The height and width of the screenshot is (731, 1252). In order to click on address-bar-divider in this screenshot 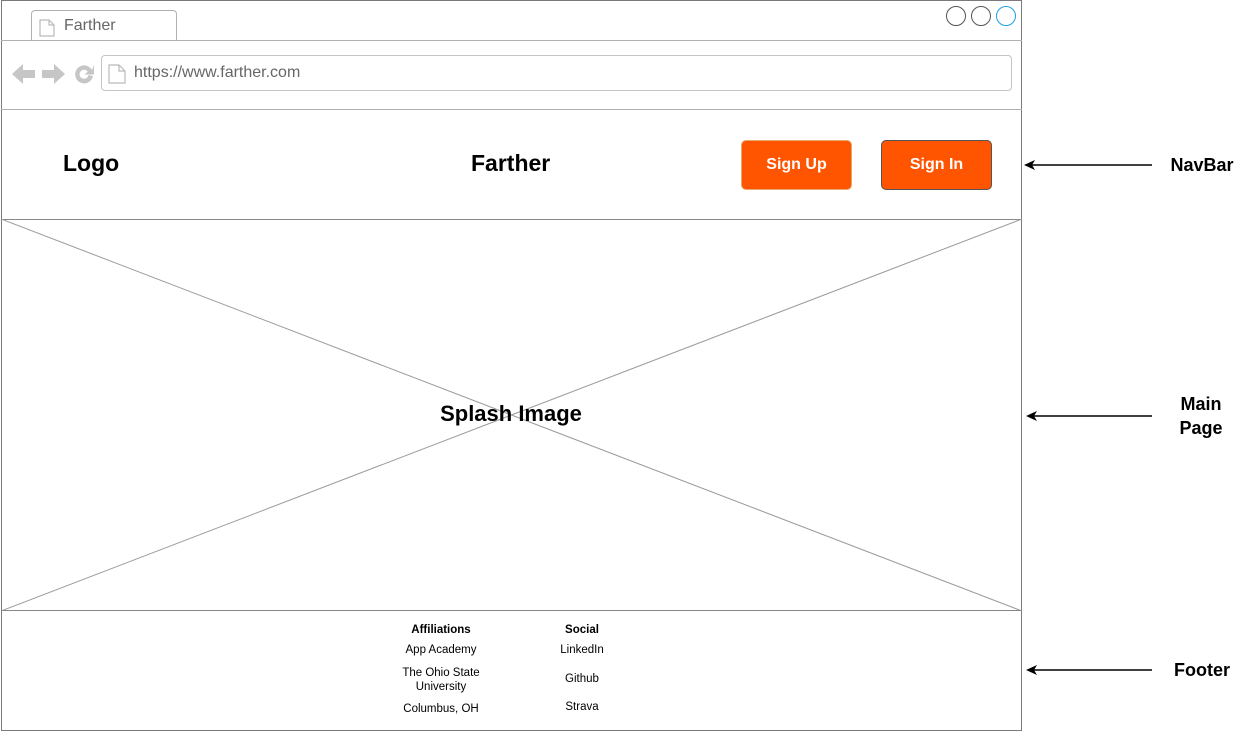, I will do `click(511, 109)`.